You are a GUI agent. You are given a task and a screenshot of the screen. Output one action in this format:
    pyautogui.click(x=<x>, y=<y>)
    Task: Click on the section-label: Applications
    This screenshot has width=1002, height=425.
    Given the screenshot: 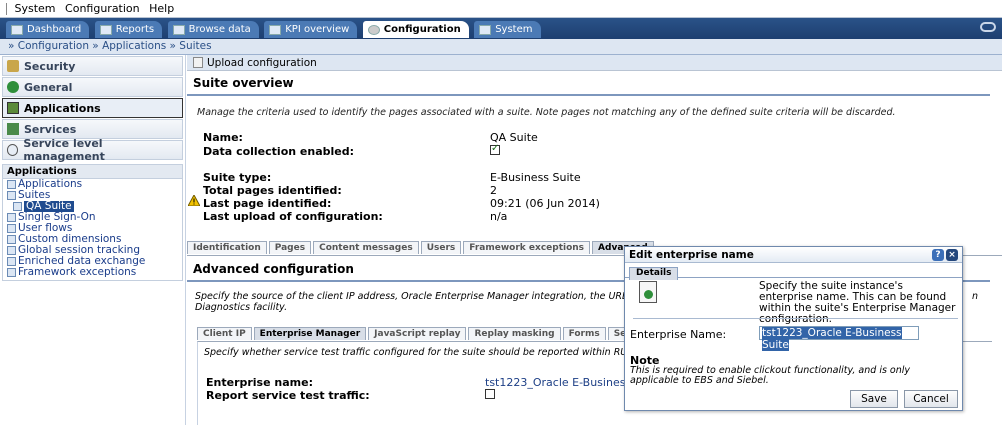 What is the action you would take?
    pyautogui.click(x=62, y=108)
    